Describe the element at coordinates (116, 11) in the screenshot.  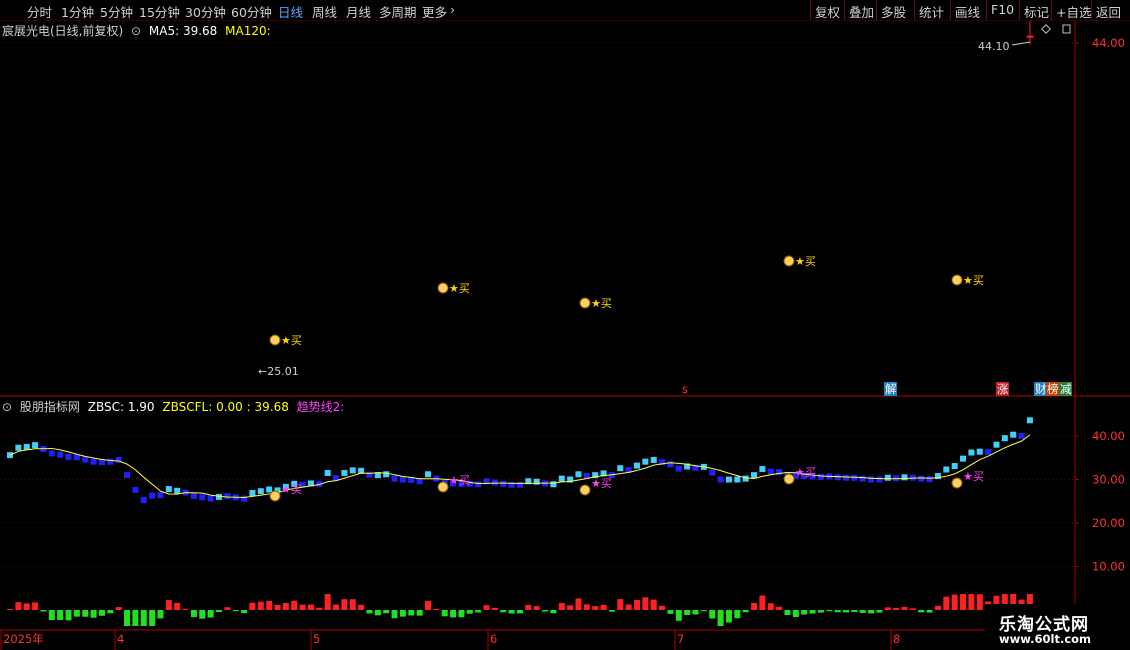
I see `period-tab-2: 5分钟` at that location.